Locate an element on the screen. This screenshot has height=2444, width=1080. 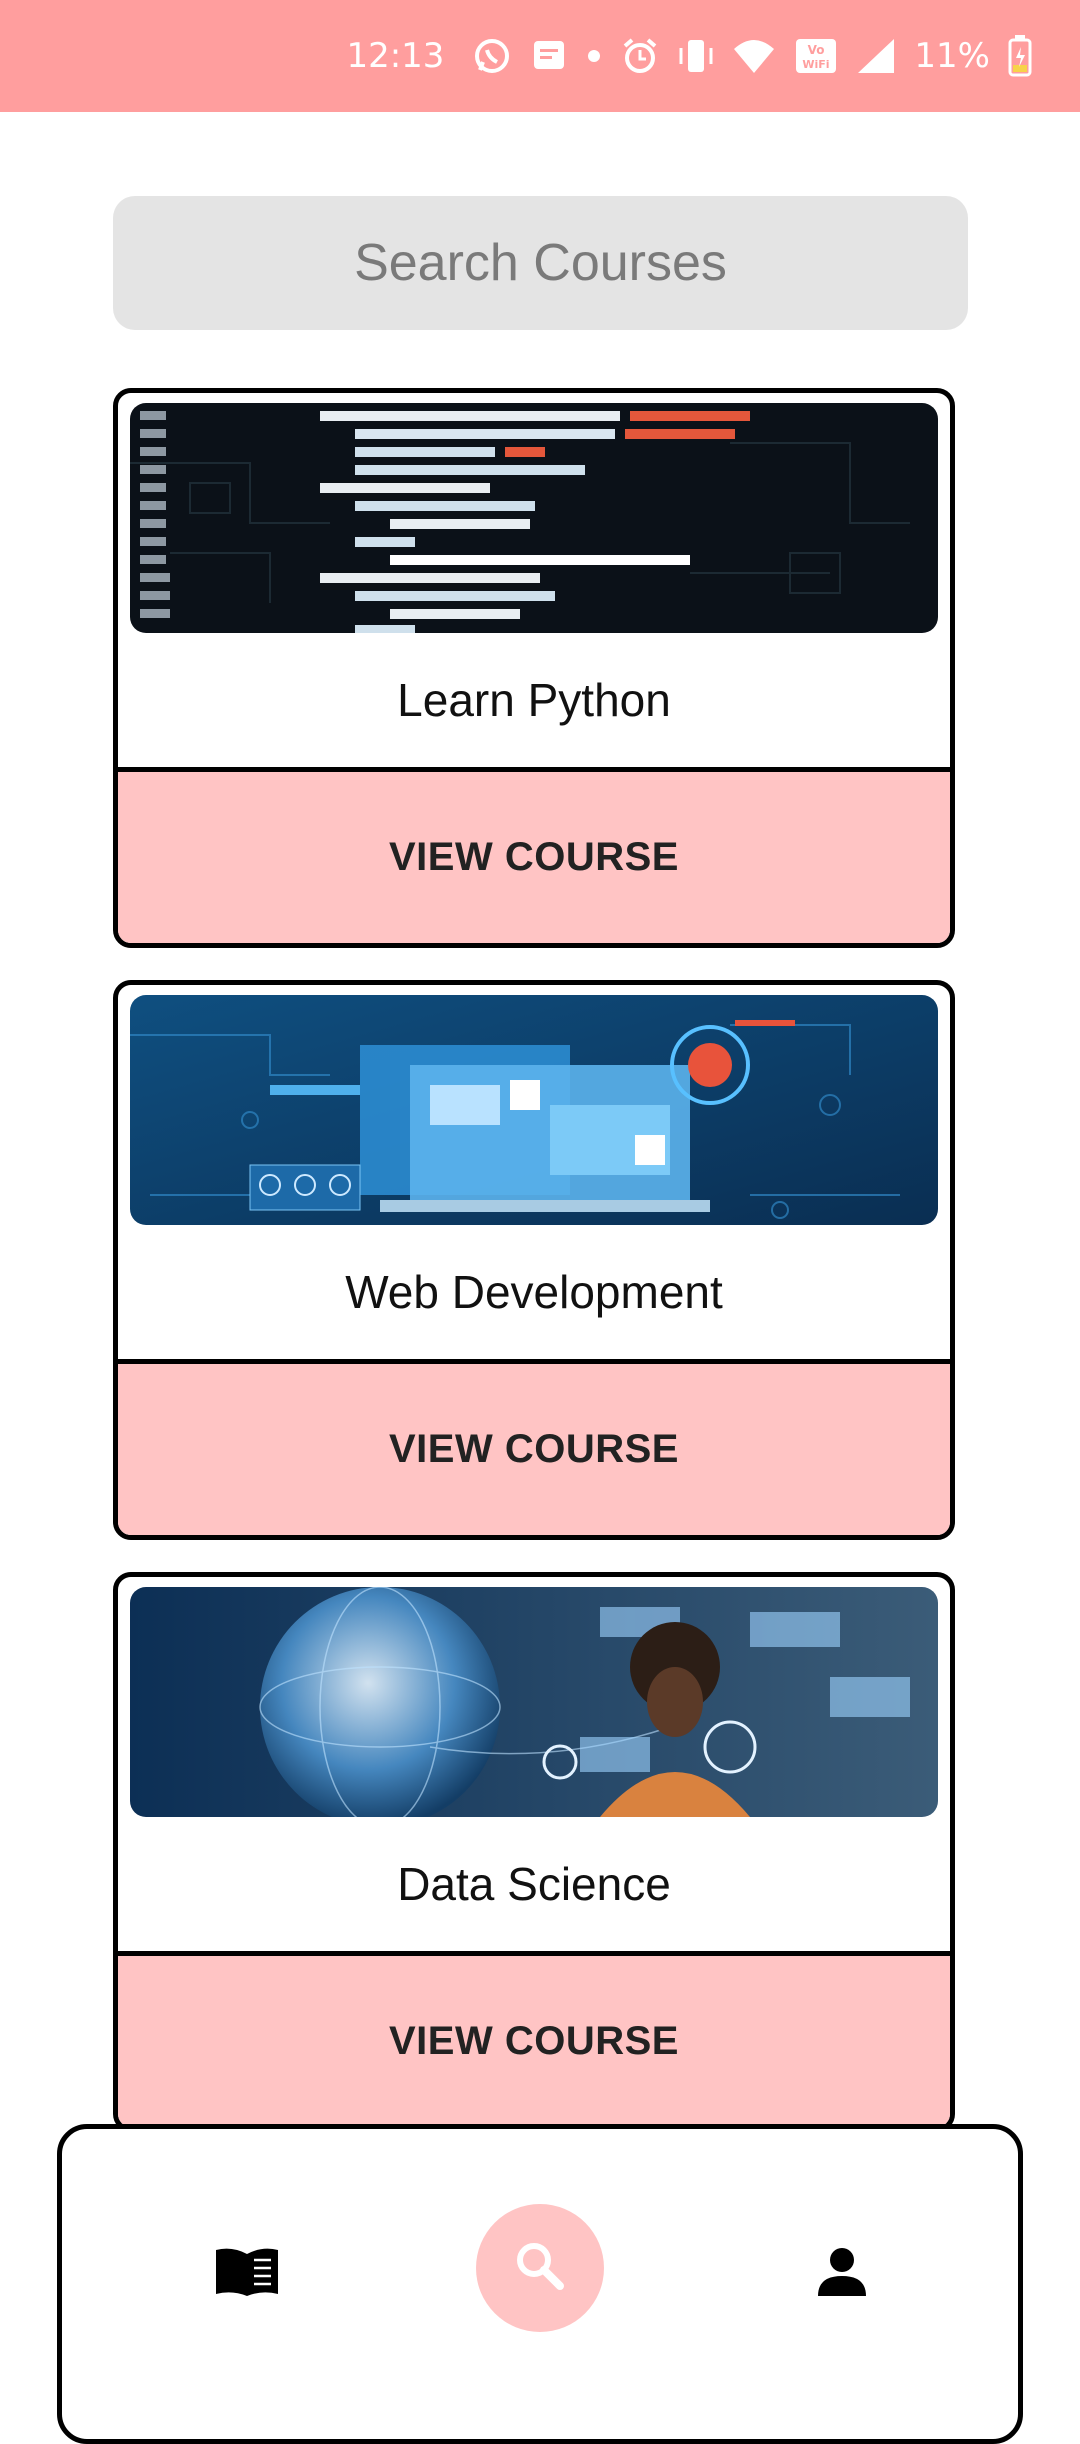
globe-data-image is located at coordinates (534, 1702).